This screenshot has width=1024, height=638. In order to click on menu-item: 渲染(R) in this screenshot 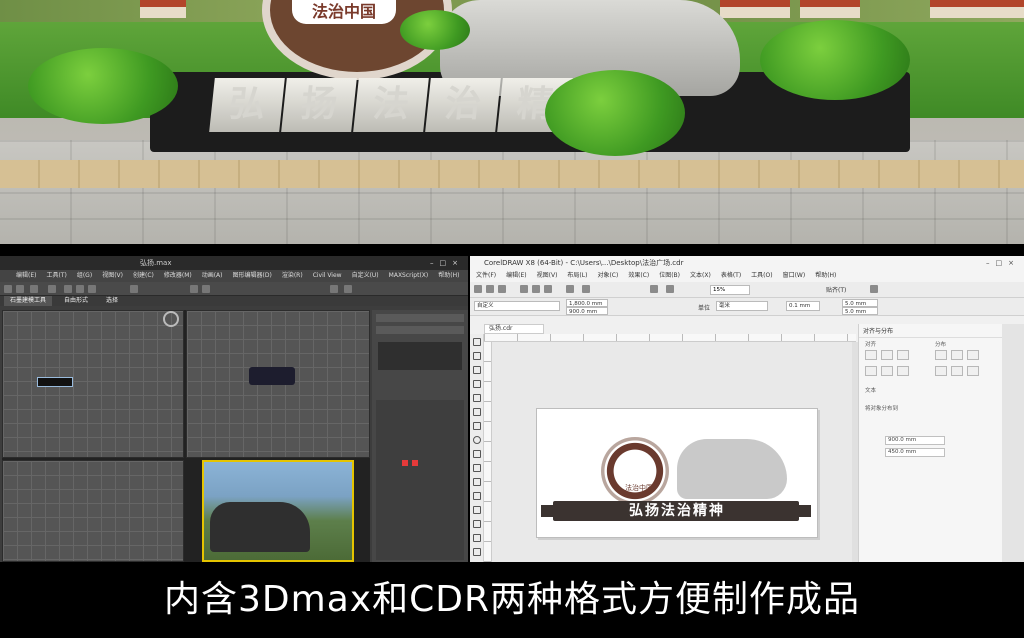, I will do `click(292, 276)`.